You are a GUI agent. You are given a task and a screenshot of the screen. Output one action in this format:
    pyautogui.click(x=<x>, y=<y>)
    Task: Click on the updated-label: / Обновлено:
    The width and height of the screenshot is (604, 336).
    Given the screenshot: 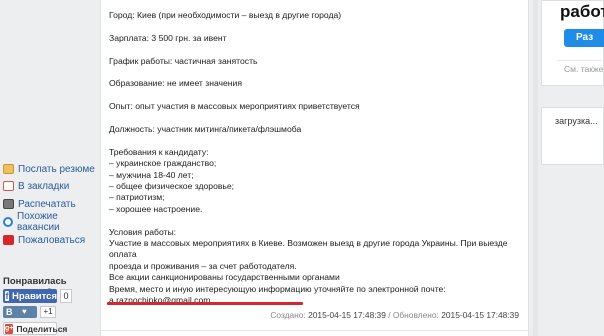 What is the action you would take?
    pyautogui.click(x=413, y=315)
    